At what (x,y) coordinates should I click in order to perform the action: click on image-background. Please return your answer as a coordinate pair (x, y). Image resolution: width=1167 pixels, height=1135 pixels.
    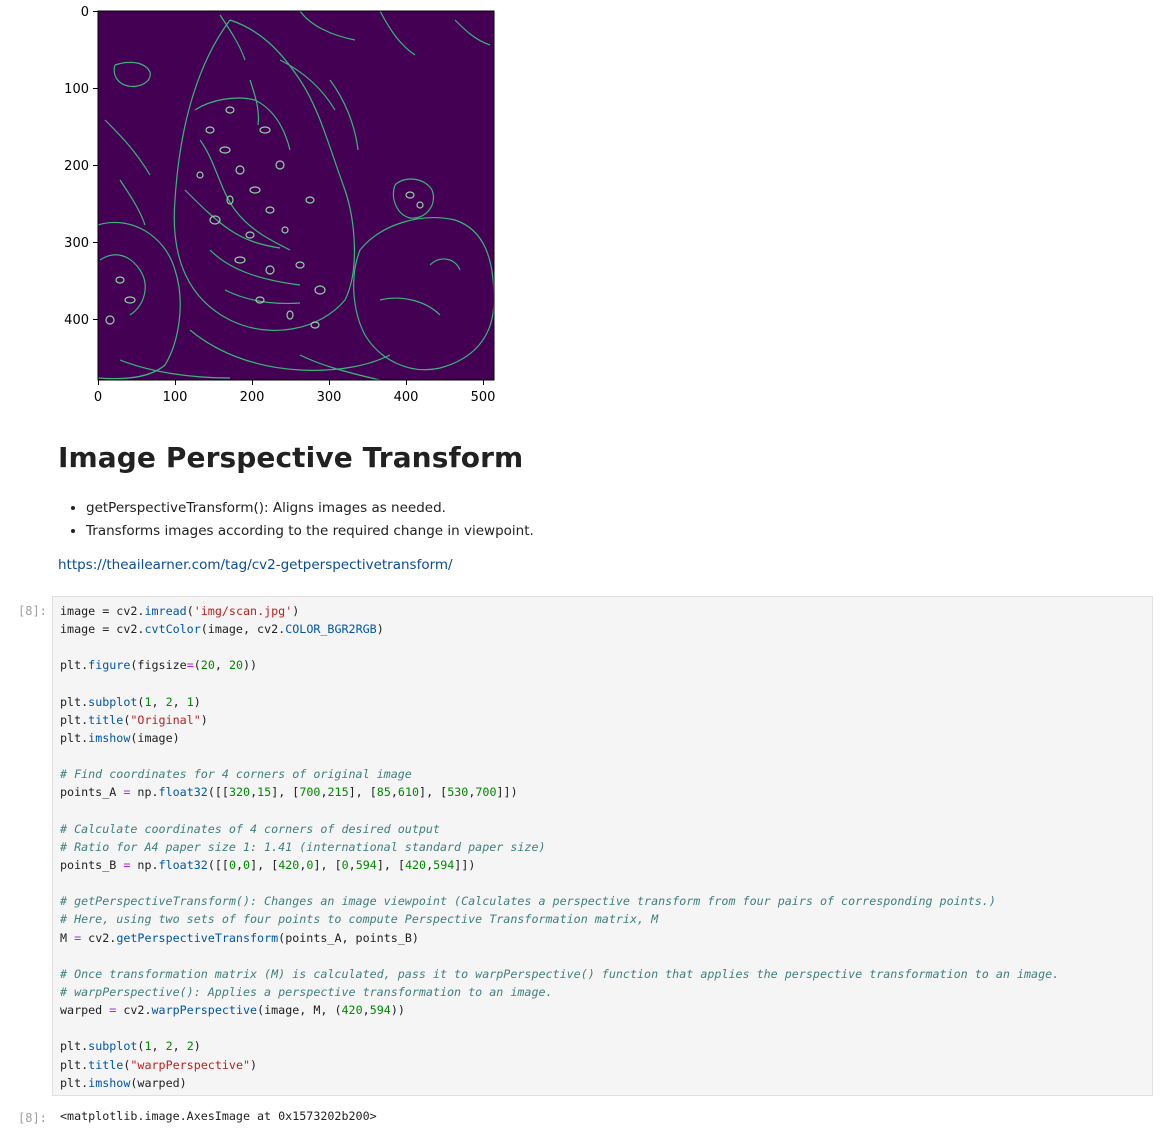
    Looking at the image, I should click on (296, 195).